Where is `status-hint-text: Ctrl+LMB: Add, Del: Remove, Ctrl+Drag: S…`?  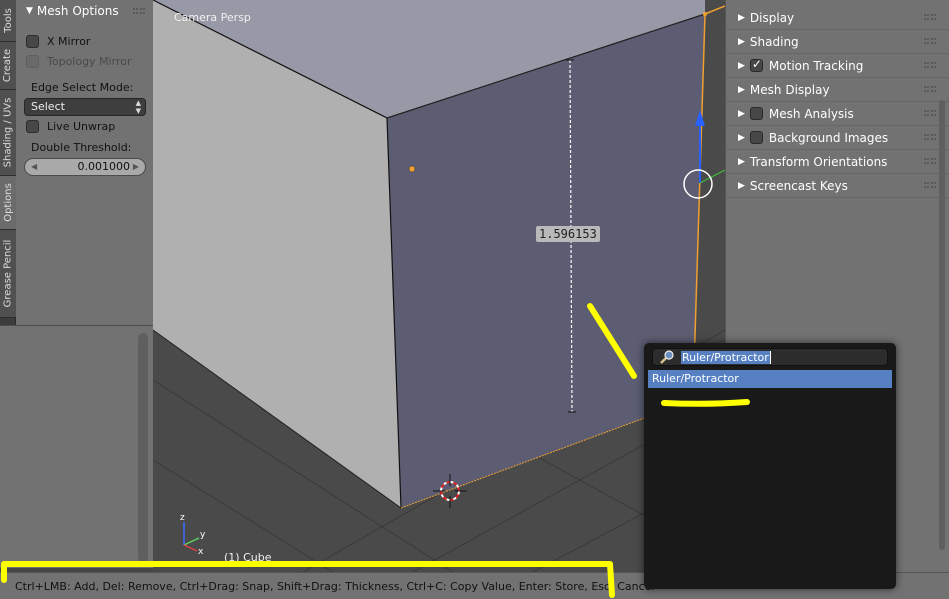 status-hint-text: Ctrl+LMB: Add, Del: Remove, Ctrl+Drag: S… is located at coordinates (335, 586).